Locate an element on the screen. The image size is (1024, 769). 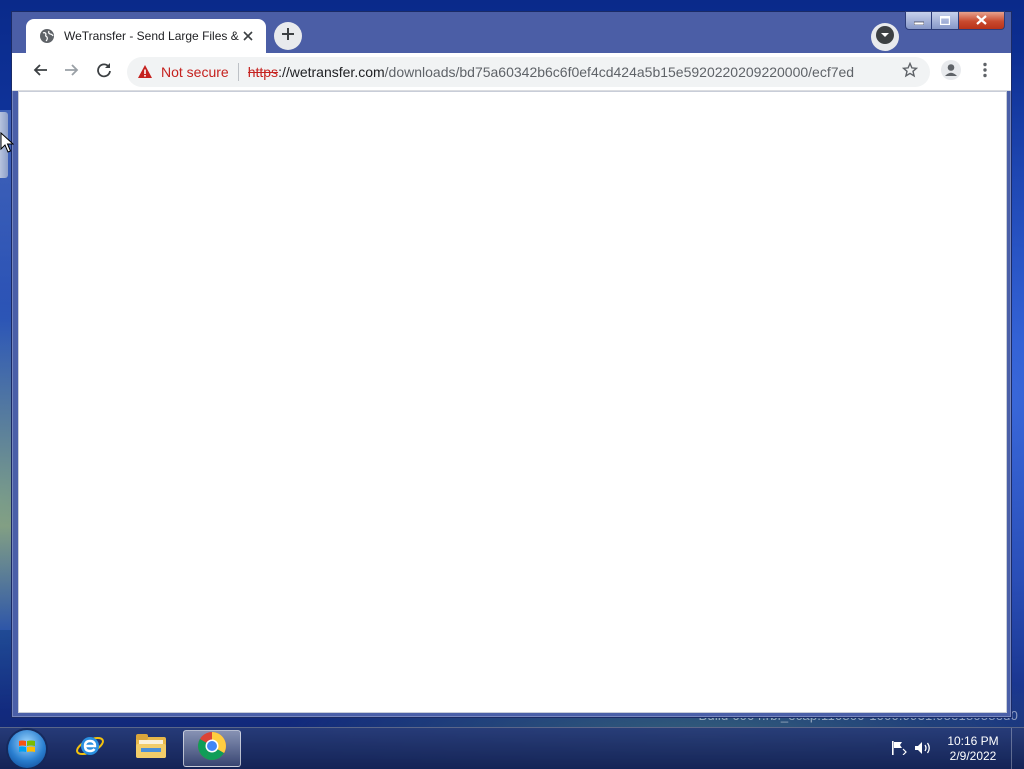
security-status-label: Not secure is located at coordinates (195, 72).